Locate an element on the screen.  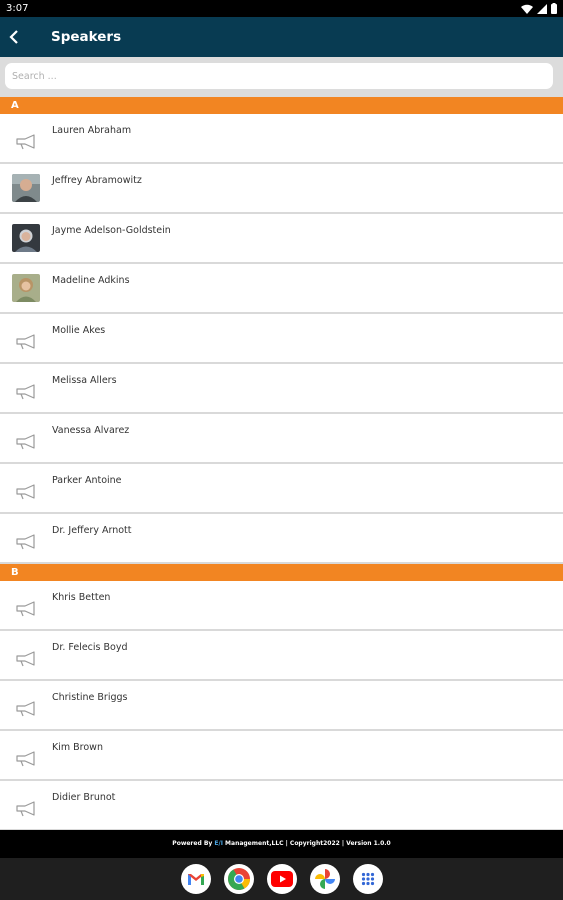
photos-app is located at coordinates (325, 879).